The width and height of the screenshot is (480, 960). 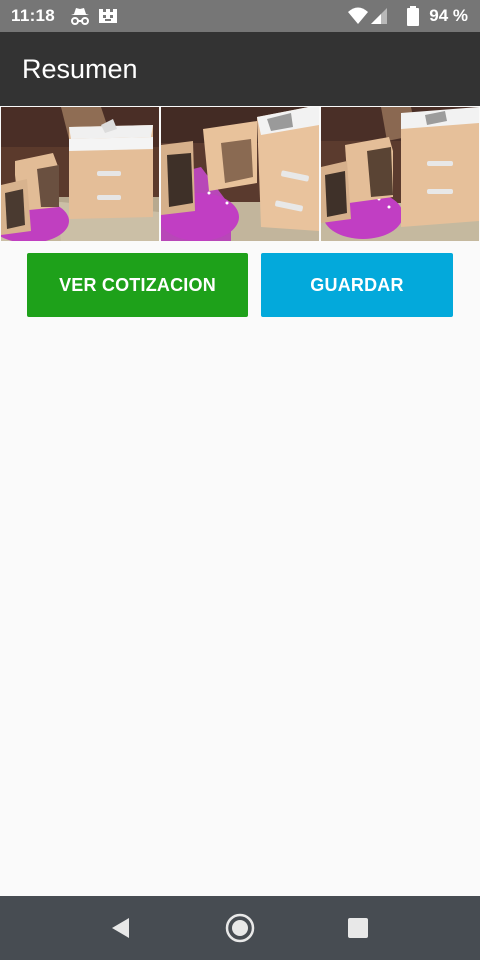 What do you see at coordinates (413, 16) in the screenshot?
I see `battery-icon` at bounding box center [413, 16].